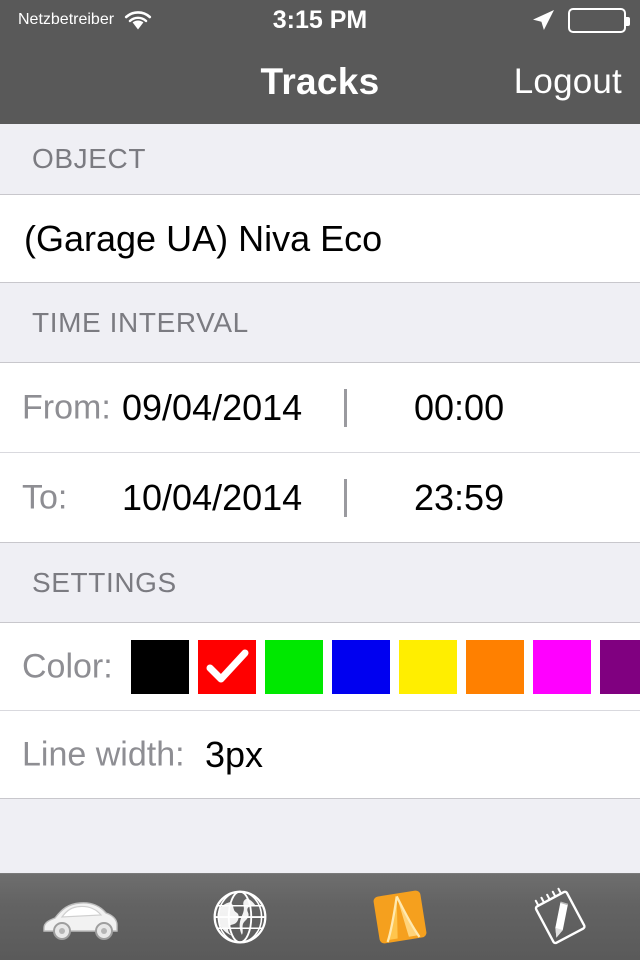 The image size is (640, 960). Describe the element at coordinates (320, 159) in the screenshot. I see `section-header-object: OBJECT` at that location.